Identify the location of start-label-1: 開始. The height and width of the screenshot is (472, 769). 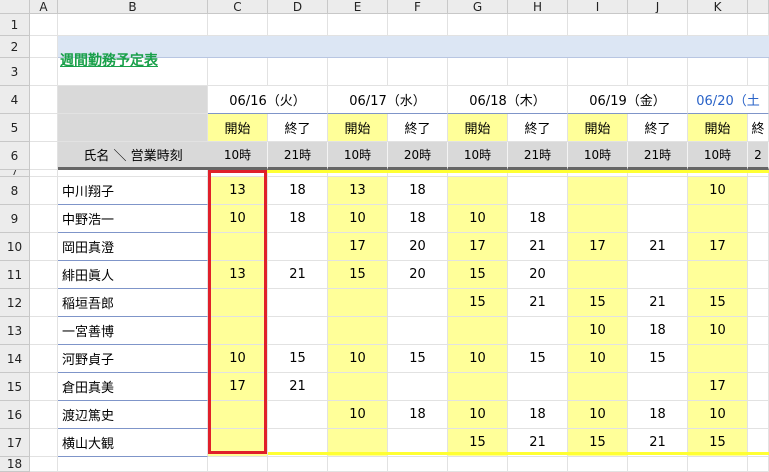
(238, 128).